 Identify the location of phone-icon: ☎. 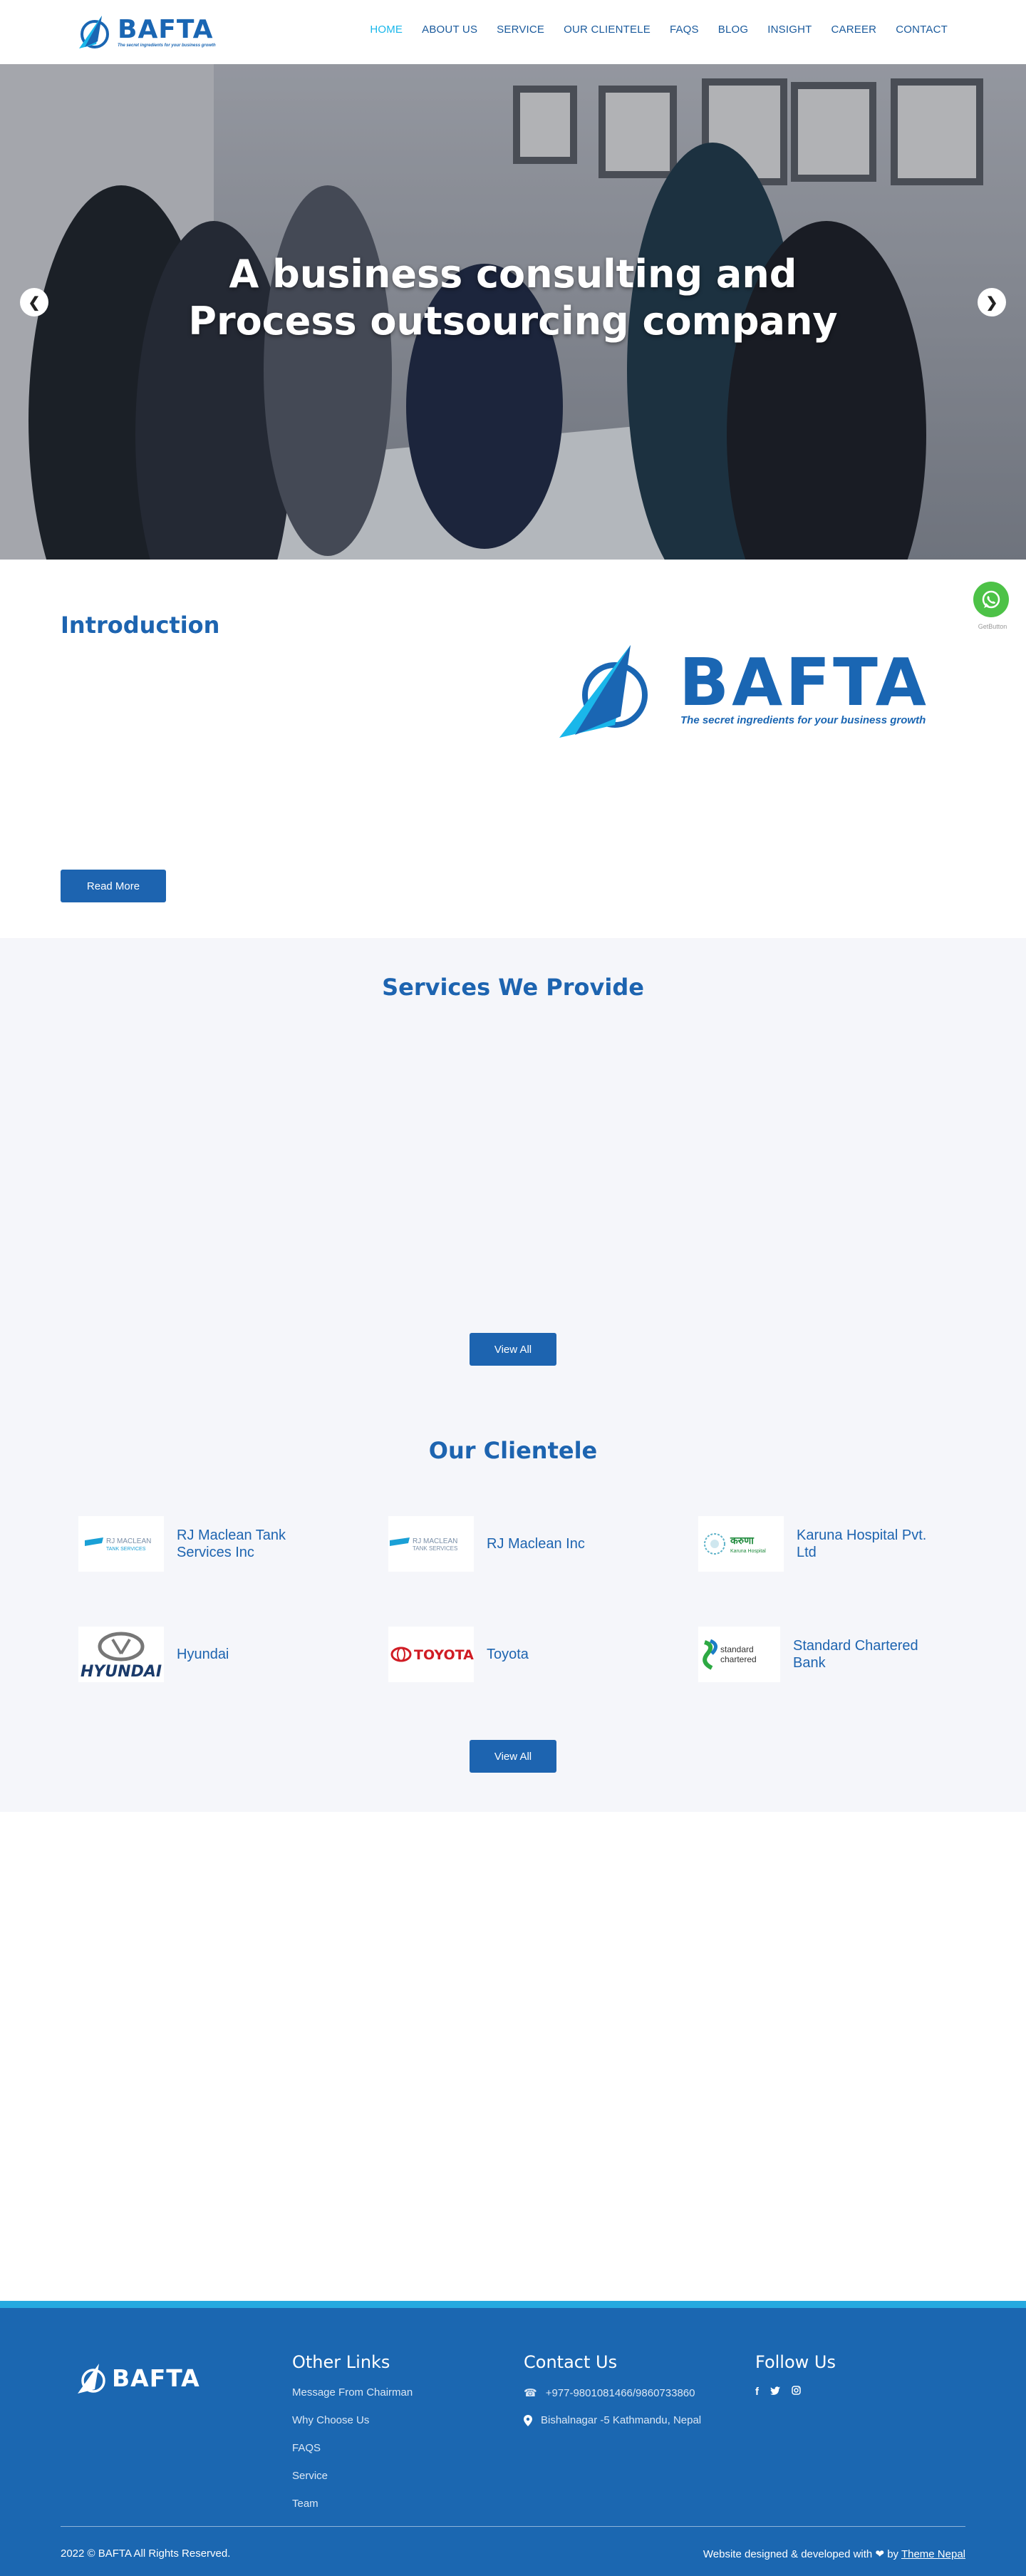
(530, 2393).